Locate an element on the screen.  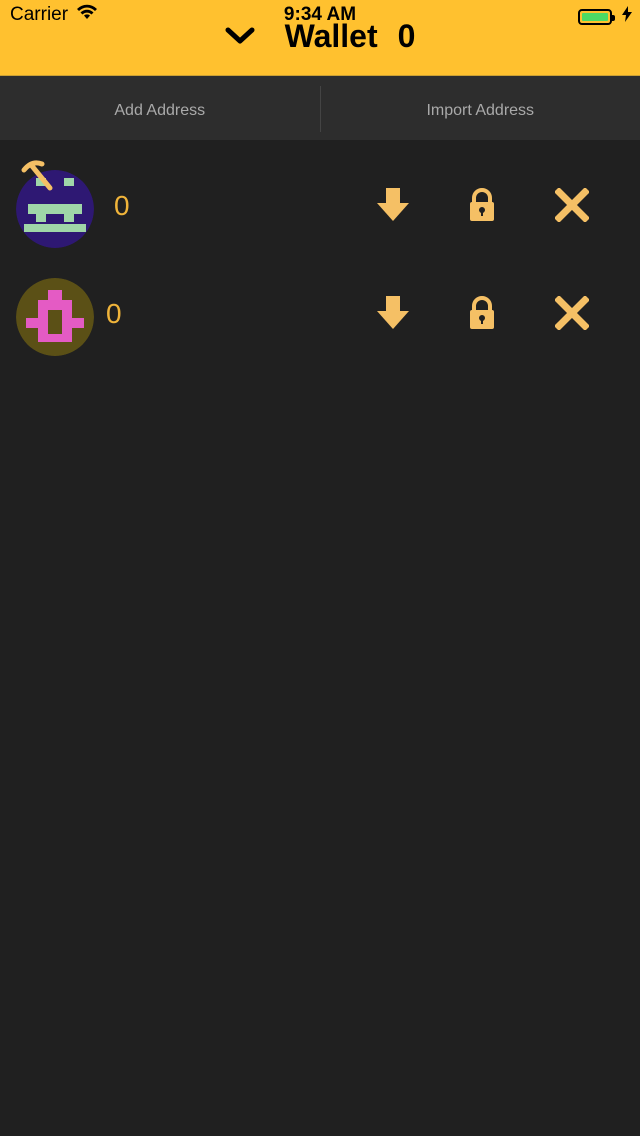
wallet-total-balance: 0 is located at coordinates (406, 35).